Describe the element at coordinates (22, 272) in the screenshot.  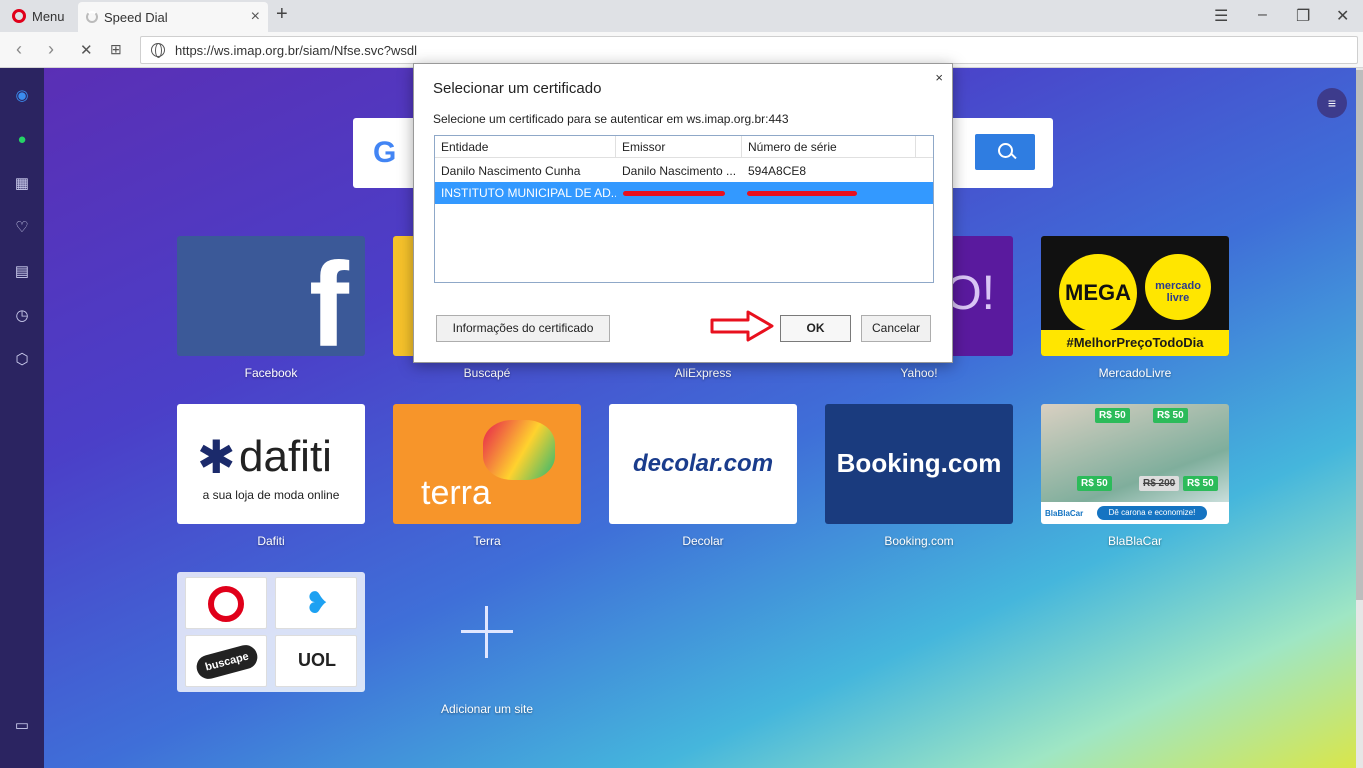
I see `news-icon: ▤` at that location.